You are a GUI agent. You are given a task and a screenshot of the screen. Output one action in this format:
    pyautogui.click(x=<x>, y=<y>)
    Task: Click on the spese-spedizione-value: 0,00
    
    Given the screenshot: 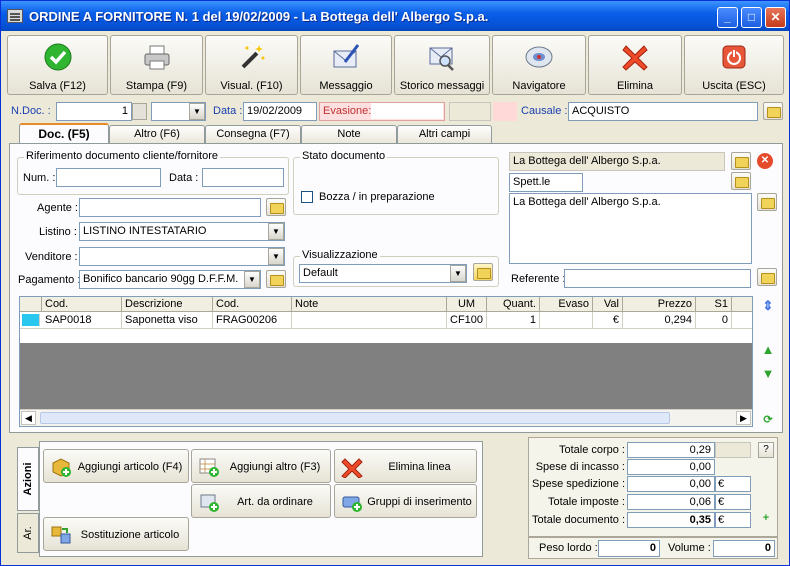 What is the action you would take?
    pyautogui.click(x=671, y=484)
    